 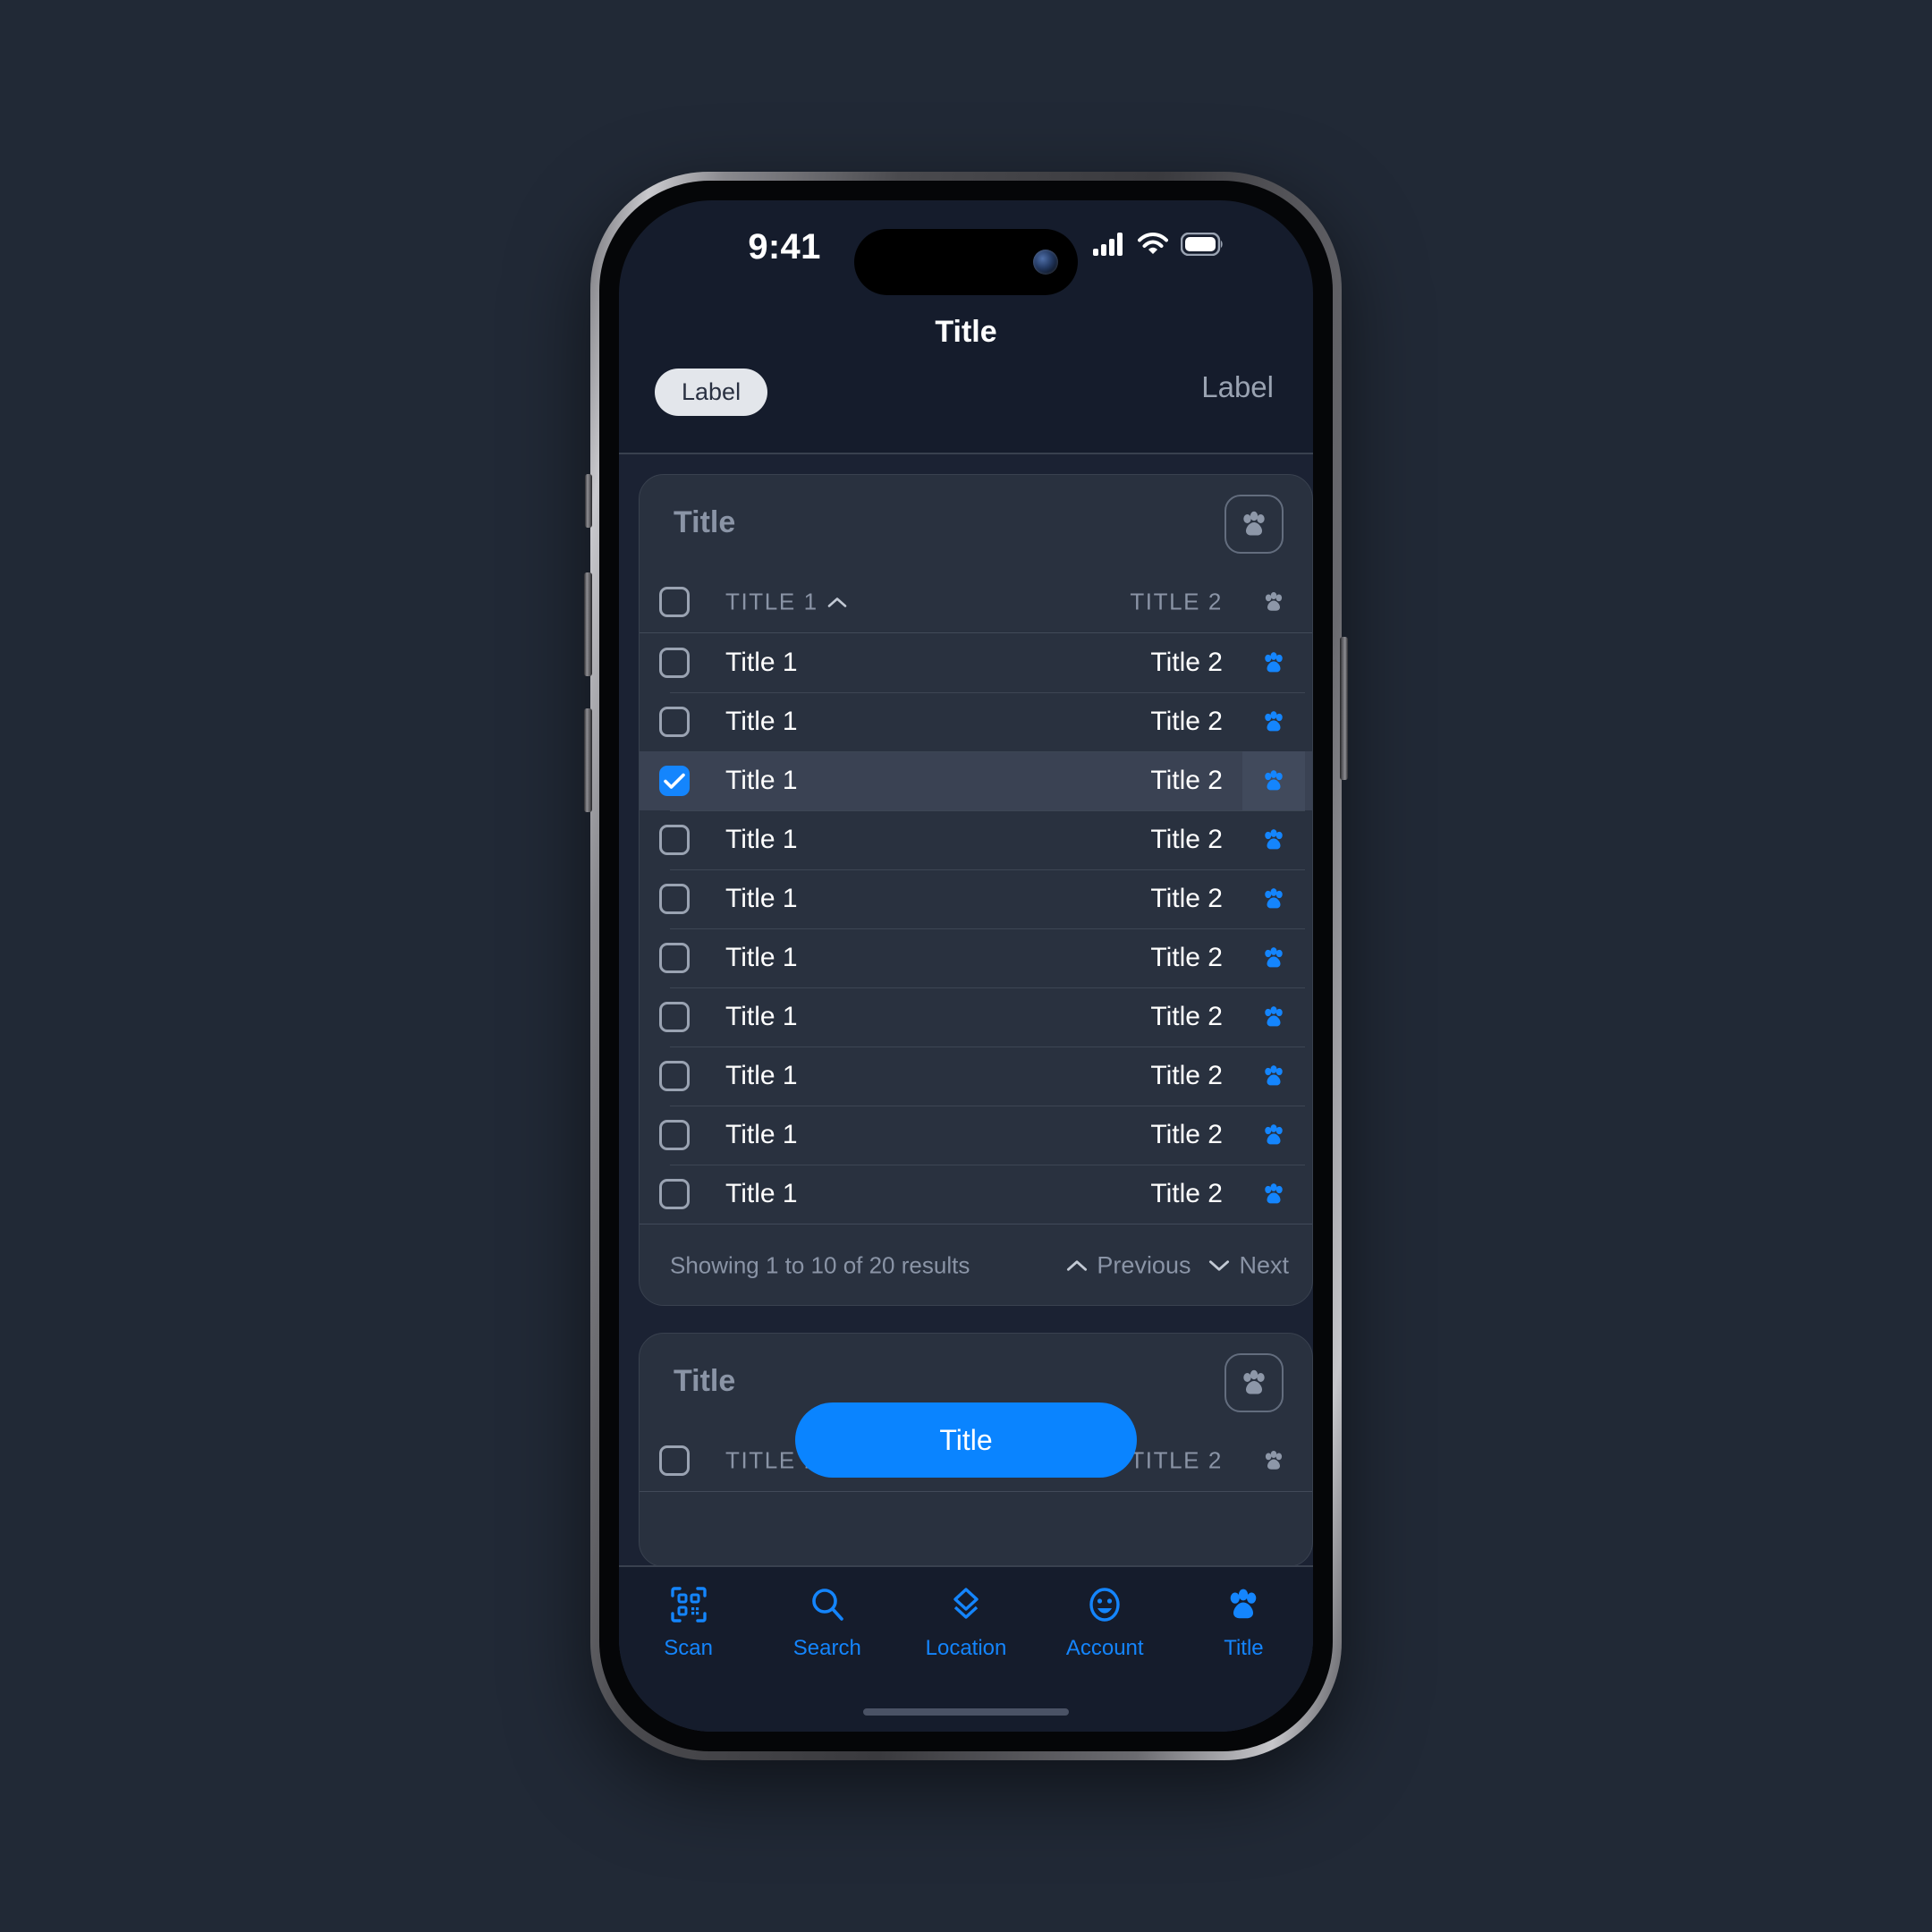 I want to click on results-count-text: Showing 1 to 10 of 20 results, so click(x=820, y=1265).